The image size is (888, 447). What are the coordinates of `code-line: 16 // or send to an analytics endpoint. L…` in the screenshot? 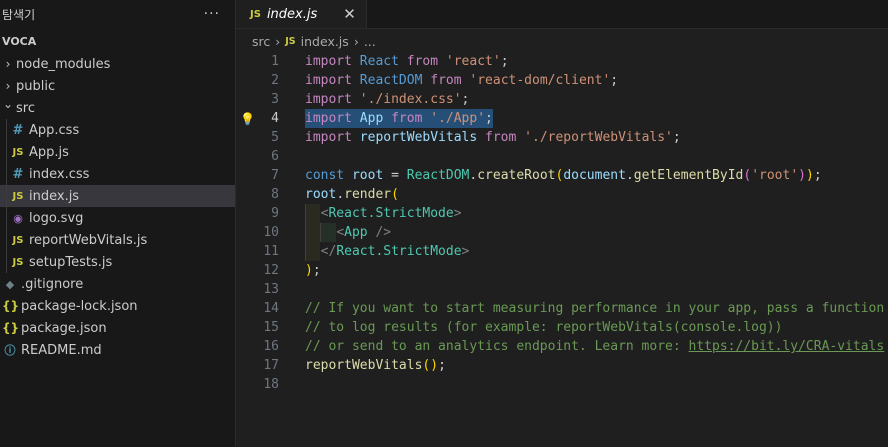 It's located at (562, 346).